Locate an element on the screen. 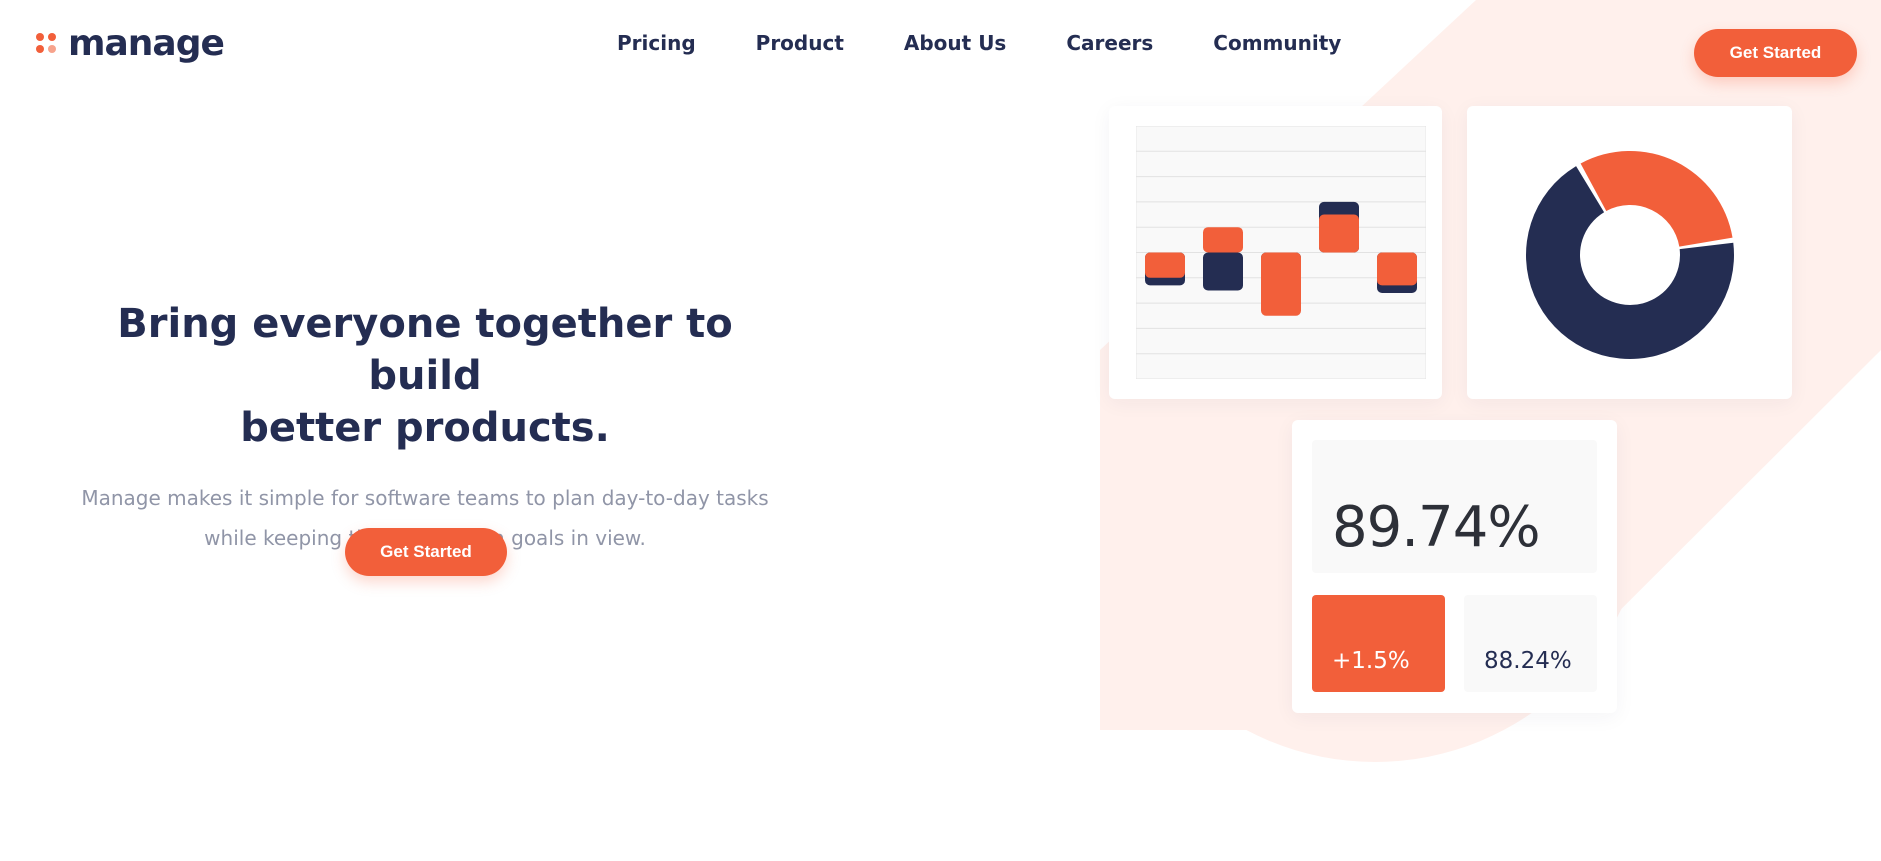  header-get-started-button: Get Started is located at coordinates (1775, 53).